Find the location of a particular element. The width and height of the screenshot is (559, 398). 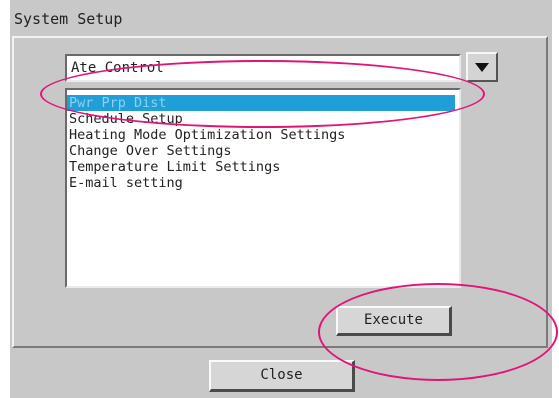

list-item-temperature-limit-settings: Temperature Limit Settings is located at coordinates (261, 167).